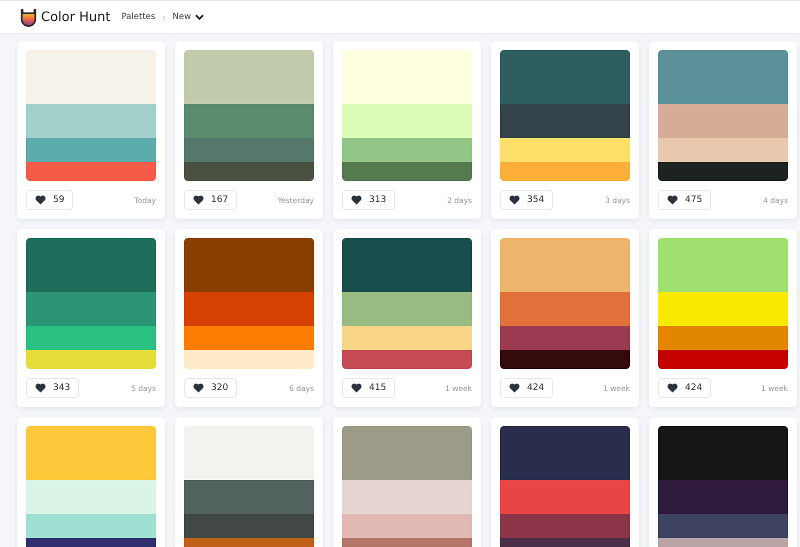 The image size is (800, 547). I want to click on like-button: 59, so click(50, 200).